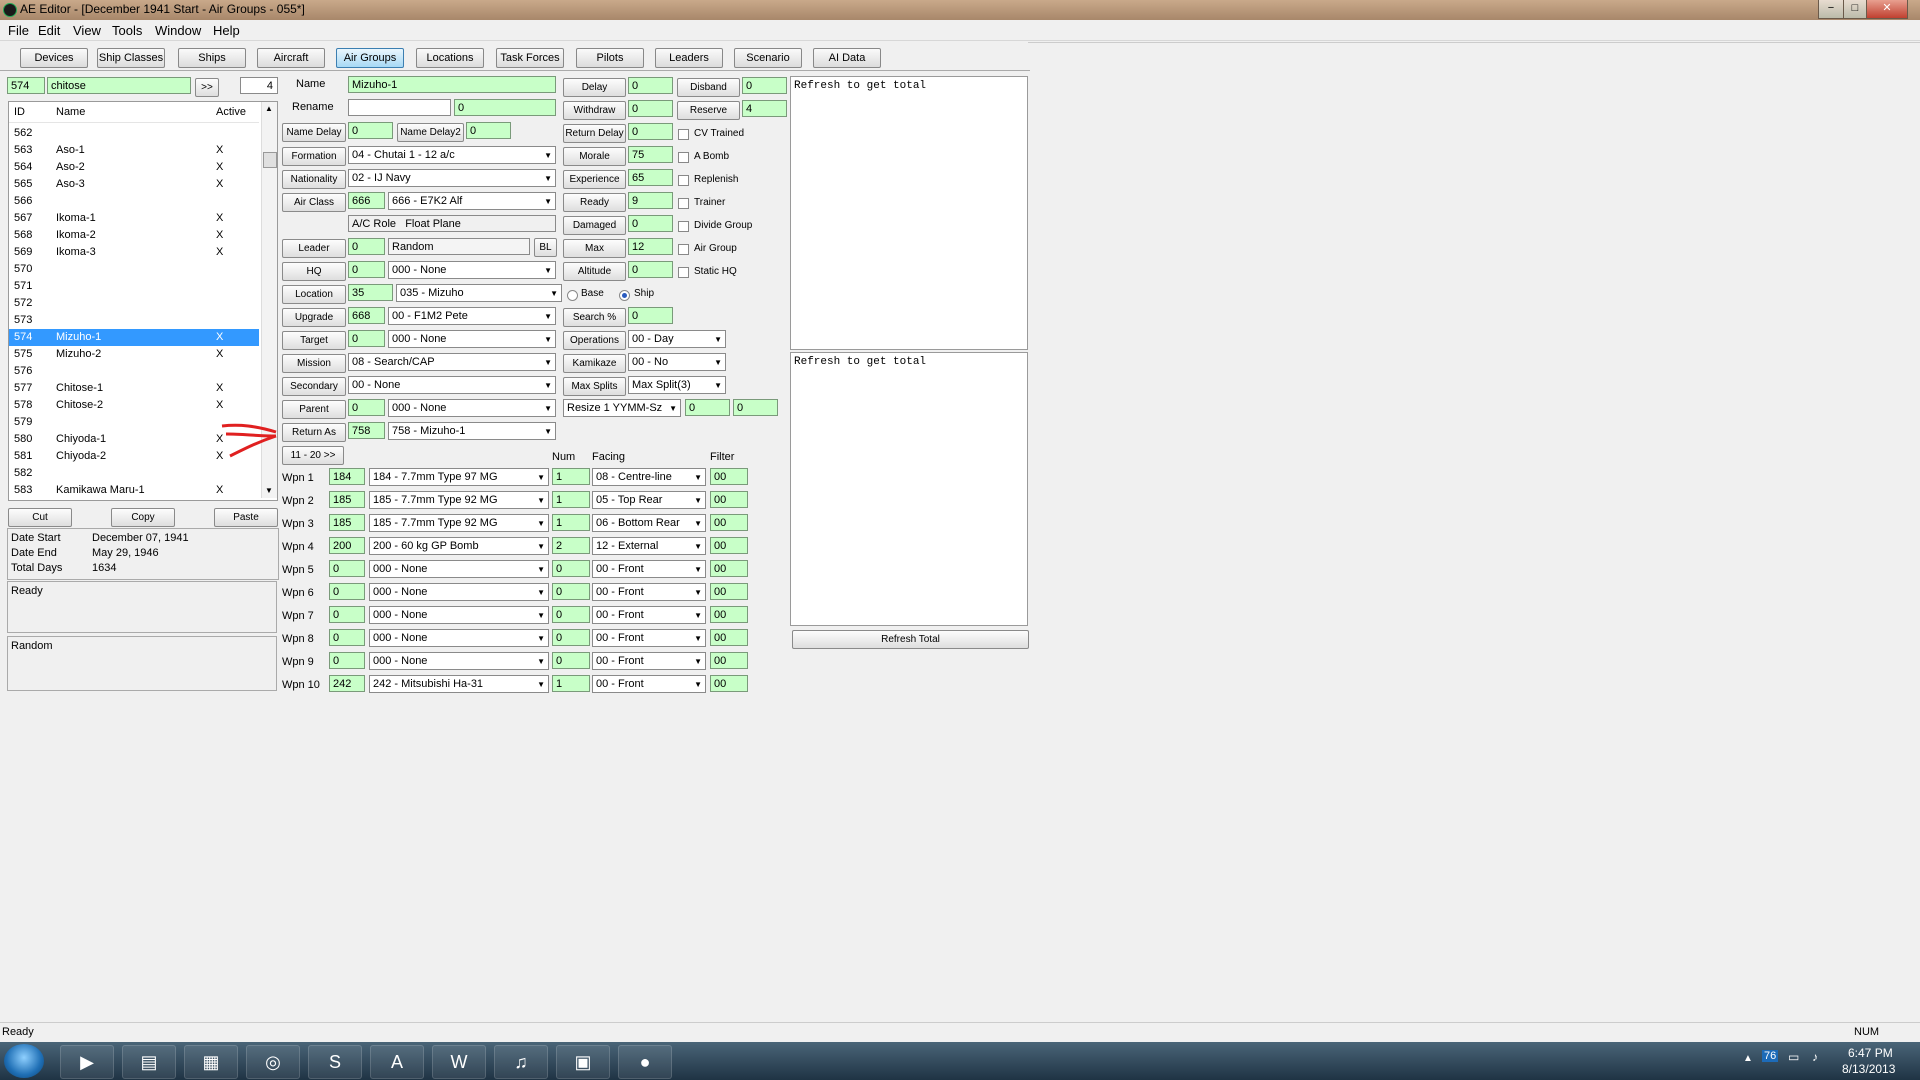 Image resolution: width=1920 pixels, height=1080 pixels. I want to click on hq-select: 000 - None ▼, so click(472, 270).